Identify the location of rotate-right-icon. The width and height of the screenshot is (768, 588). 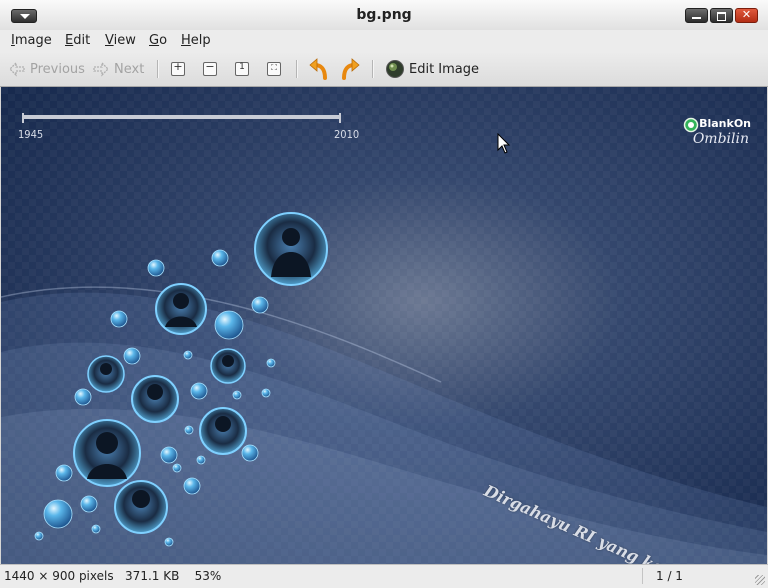
(351, 69).